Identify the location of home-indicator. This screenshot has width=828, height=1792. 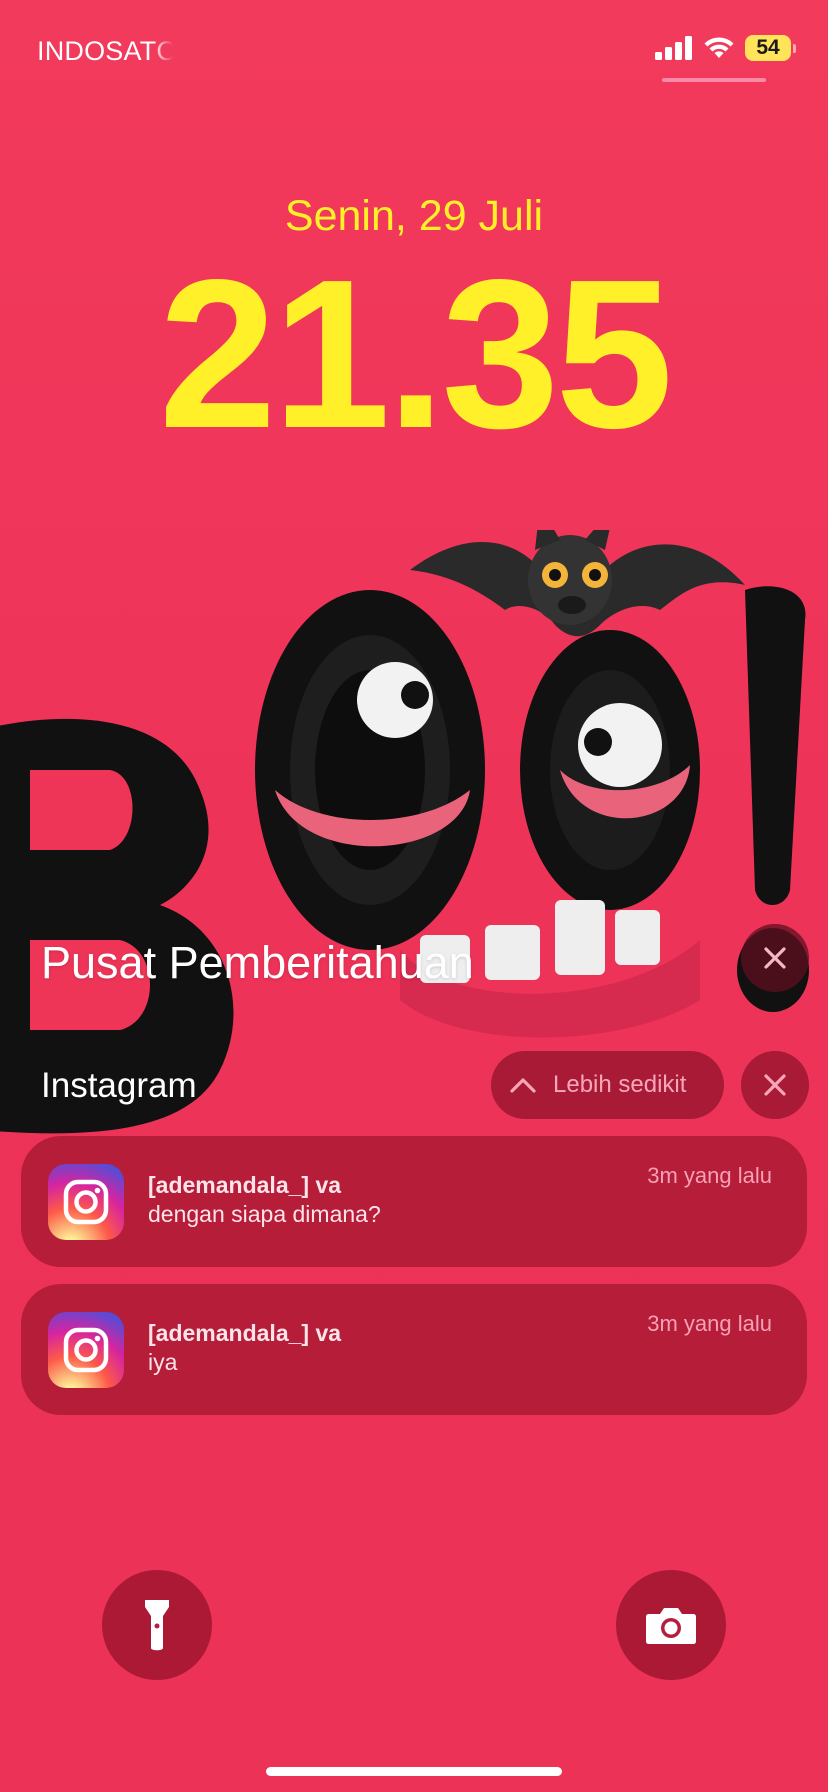
(414, 1771).